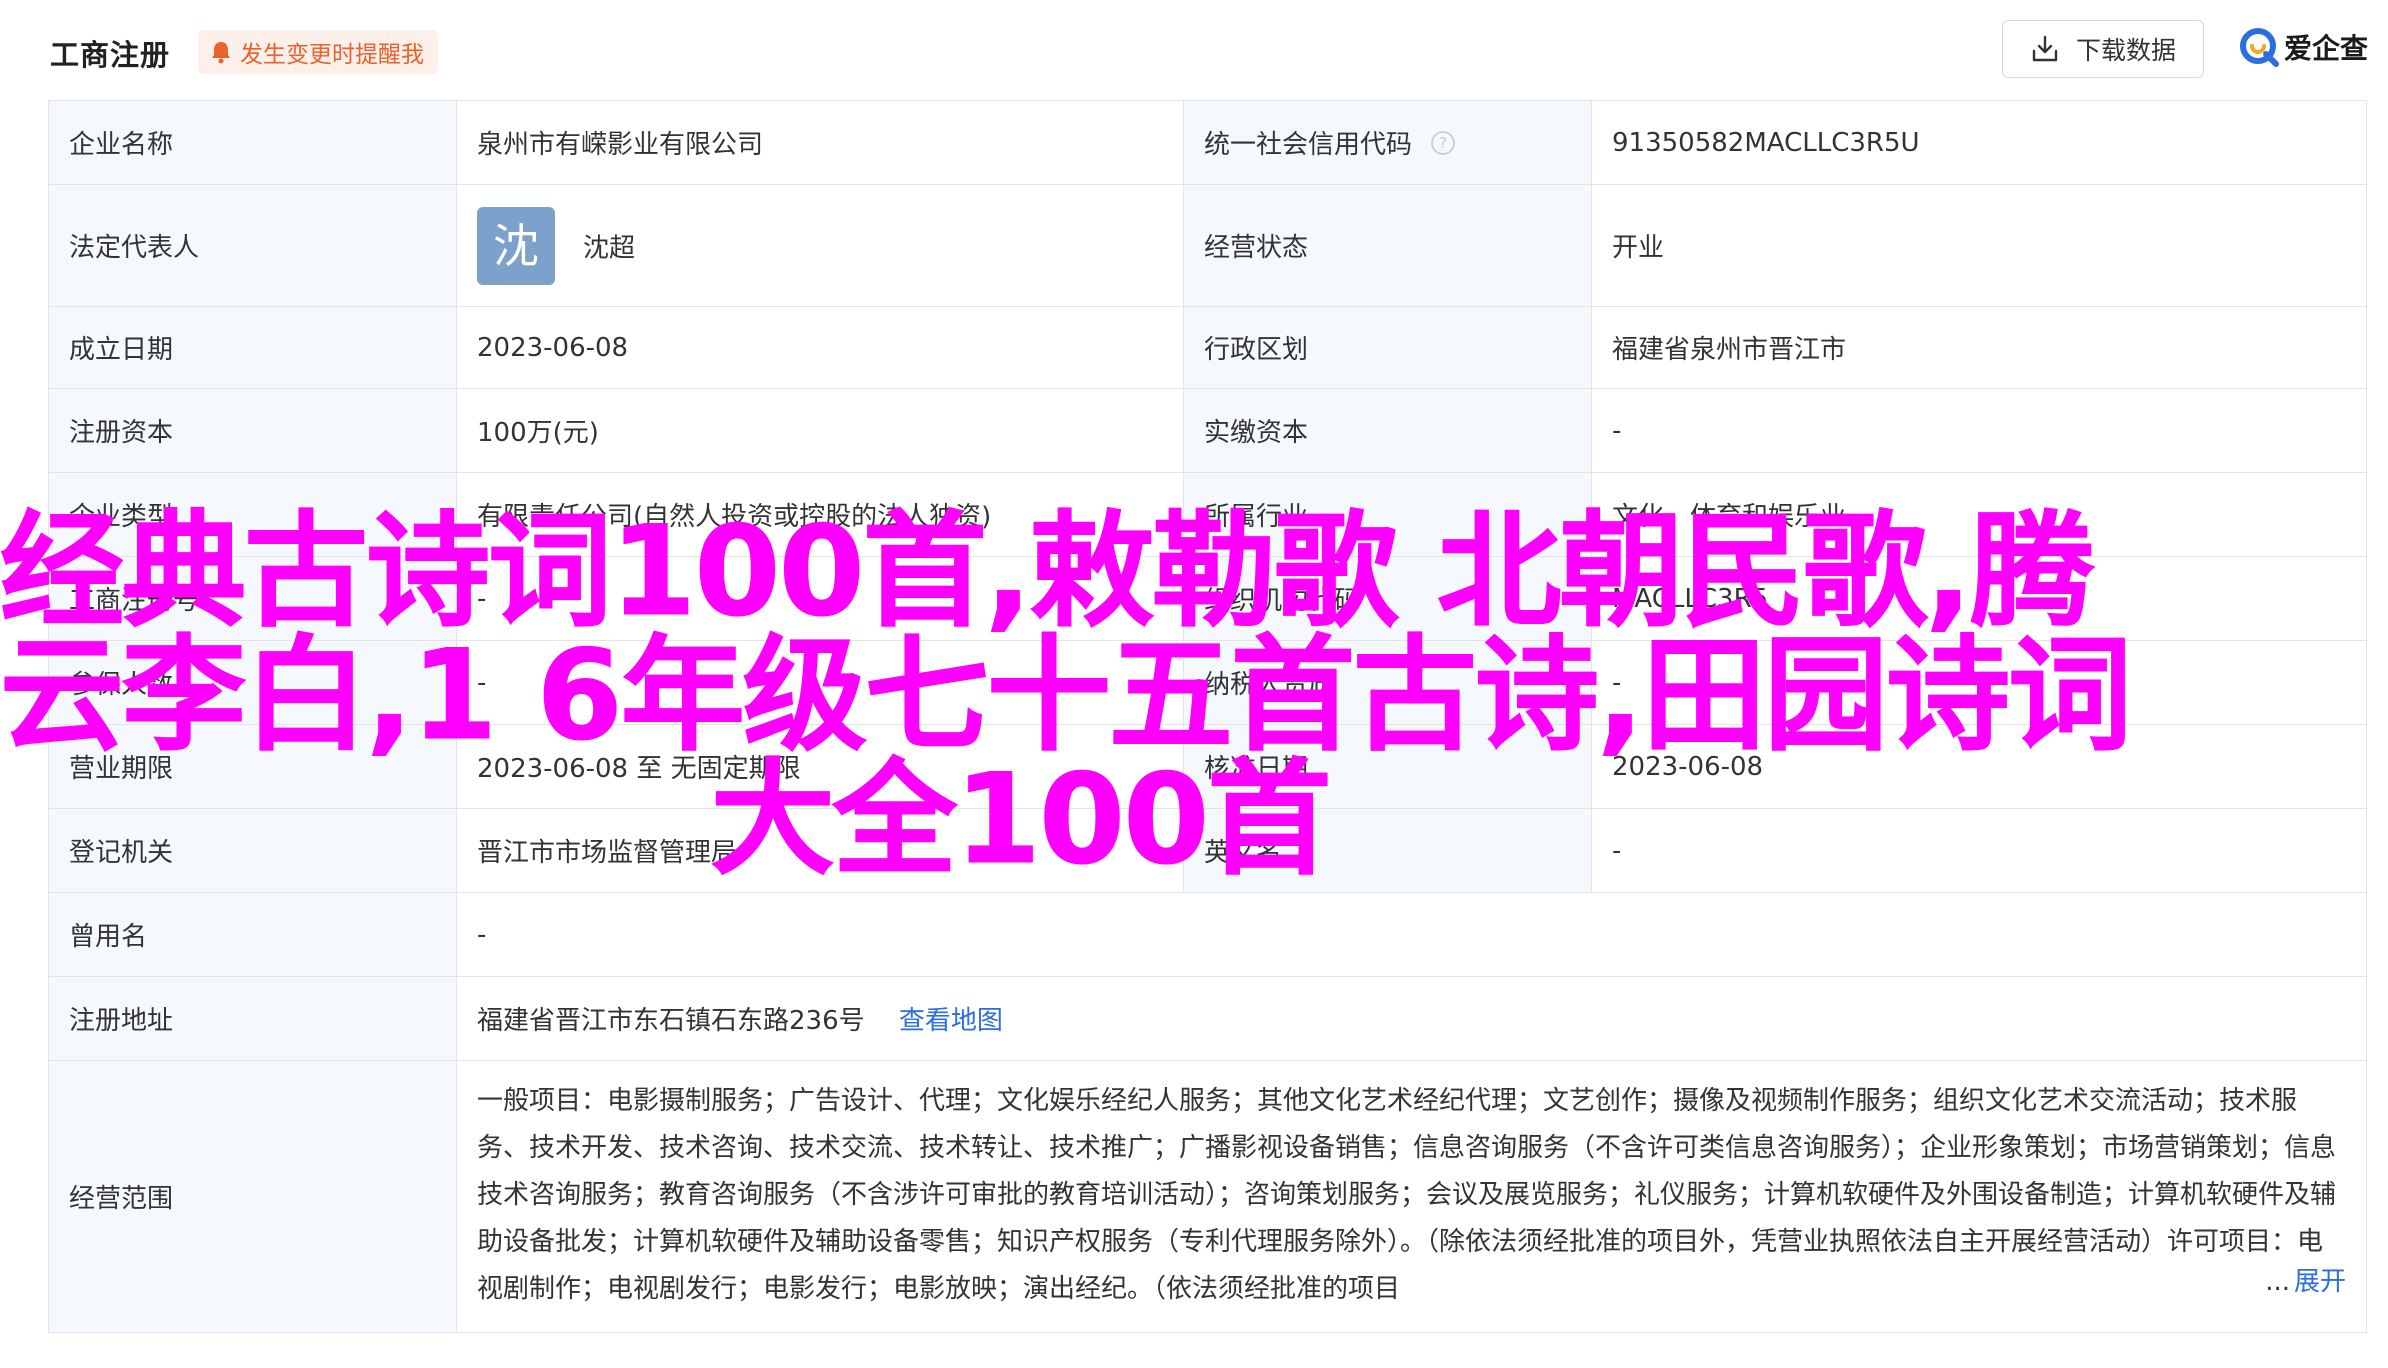  I want to click on company-name-value: 泉州市有嵘影业有限公司, so click(820, 142).